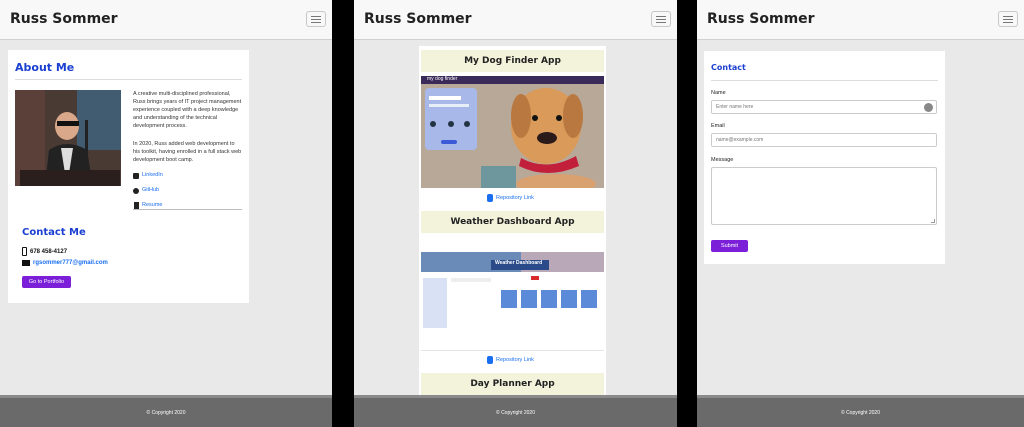  Describe the element at coordinates (933, 221) in the screenshot. I see `resize-handle-icon` at that location.